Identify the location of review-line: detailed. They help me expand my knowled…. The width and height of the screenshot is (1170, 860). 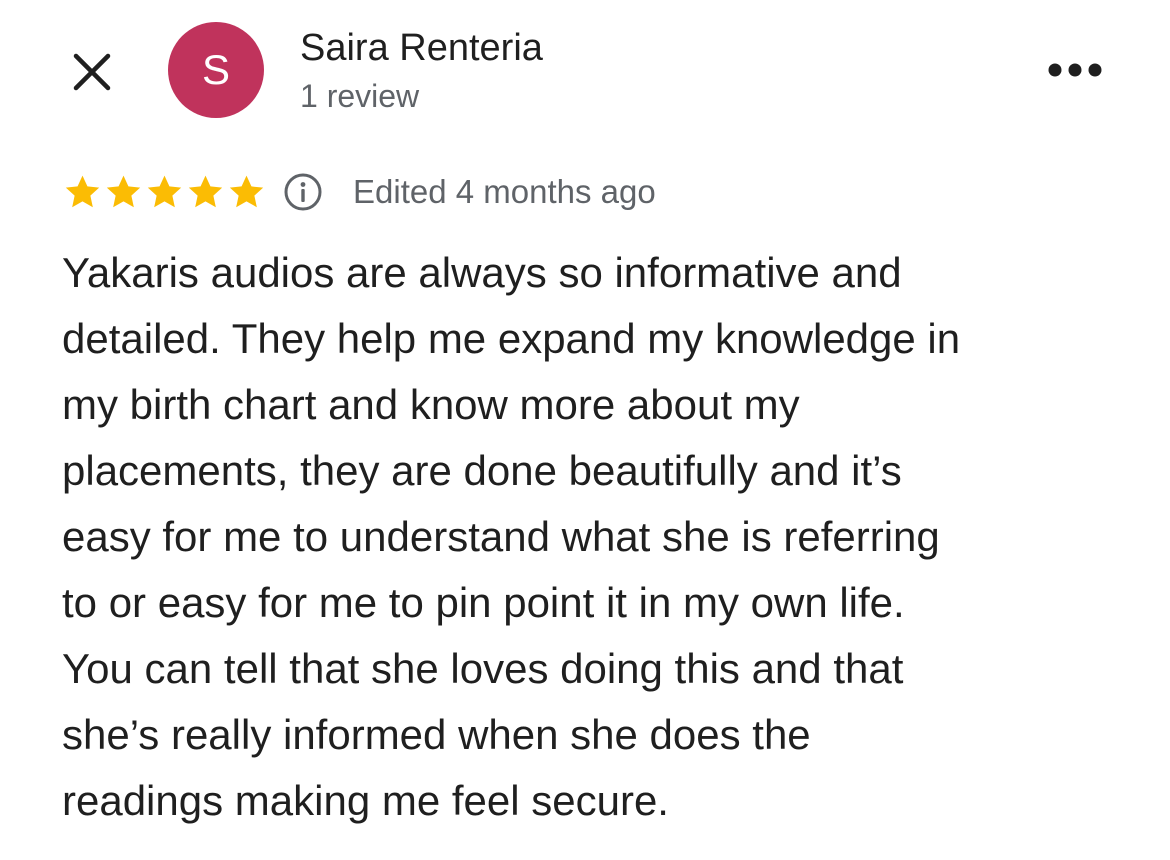
(511, 338).